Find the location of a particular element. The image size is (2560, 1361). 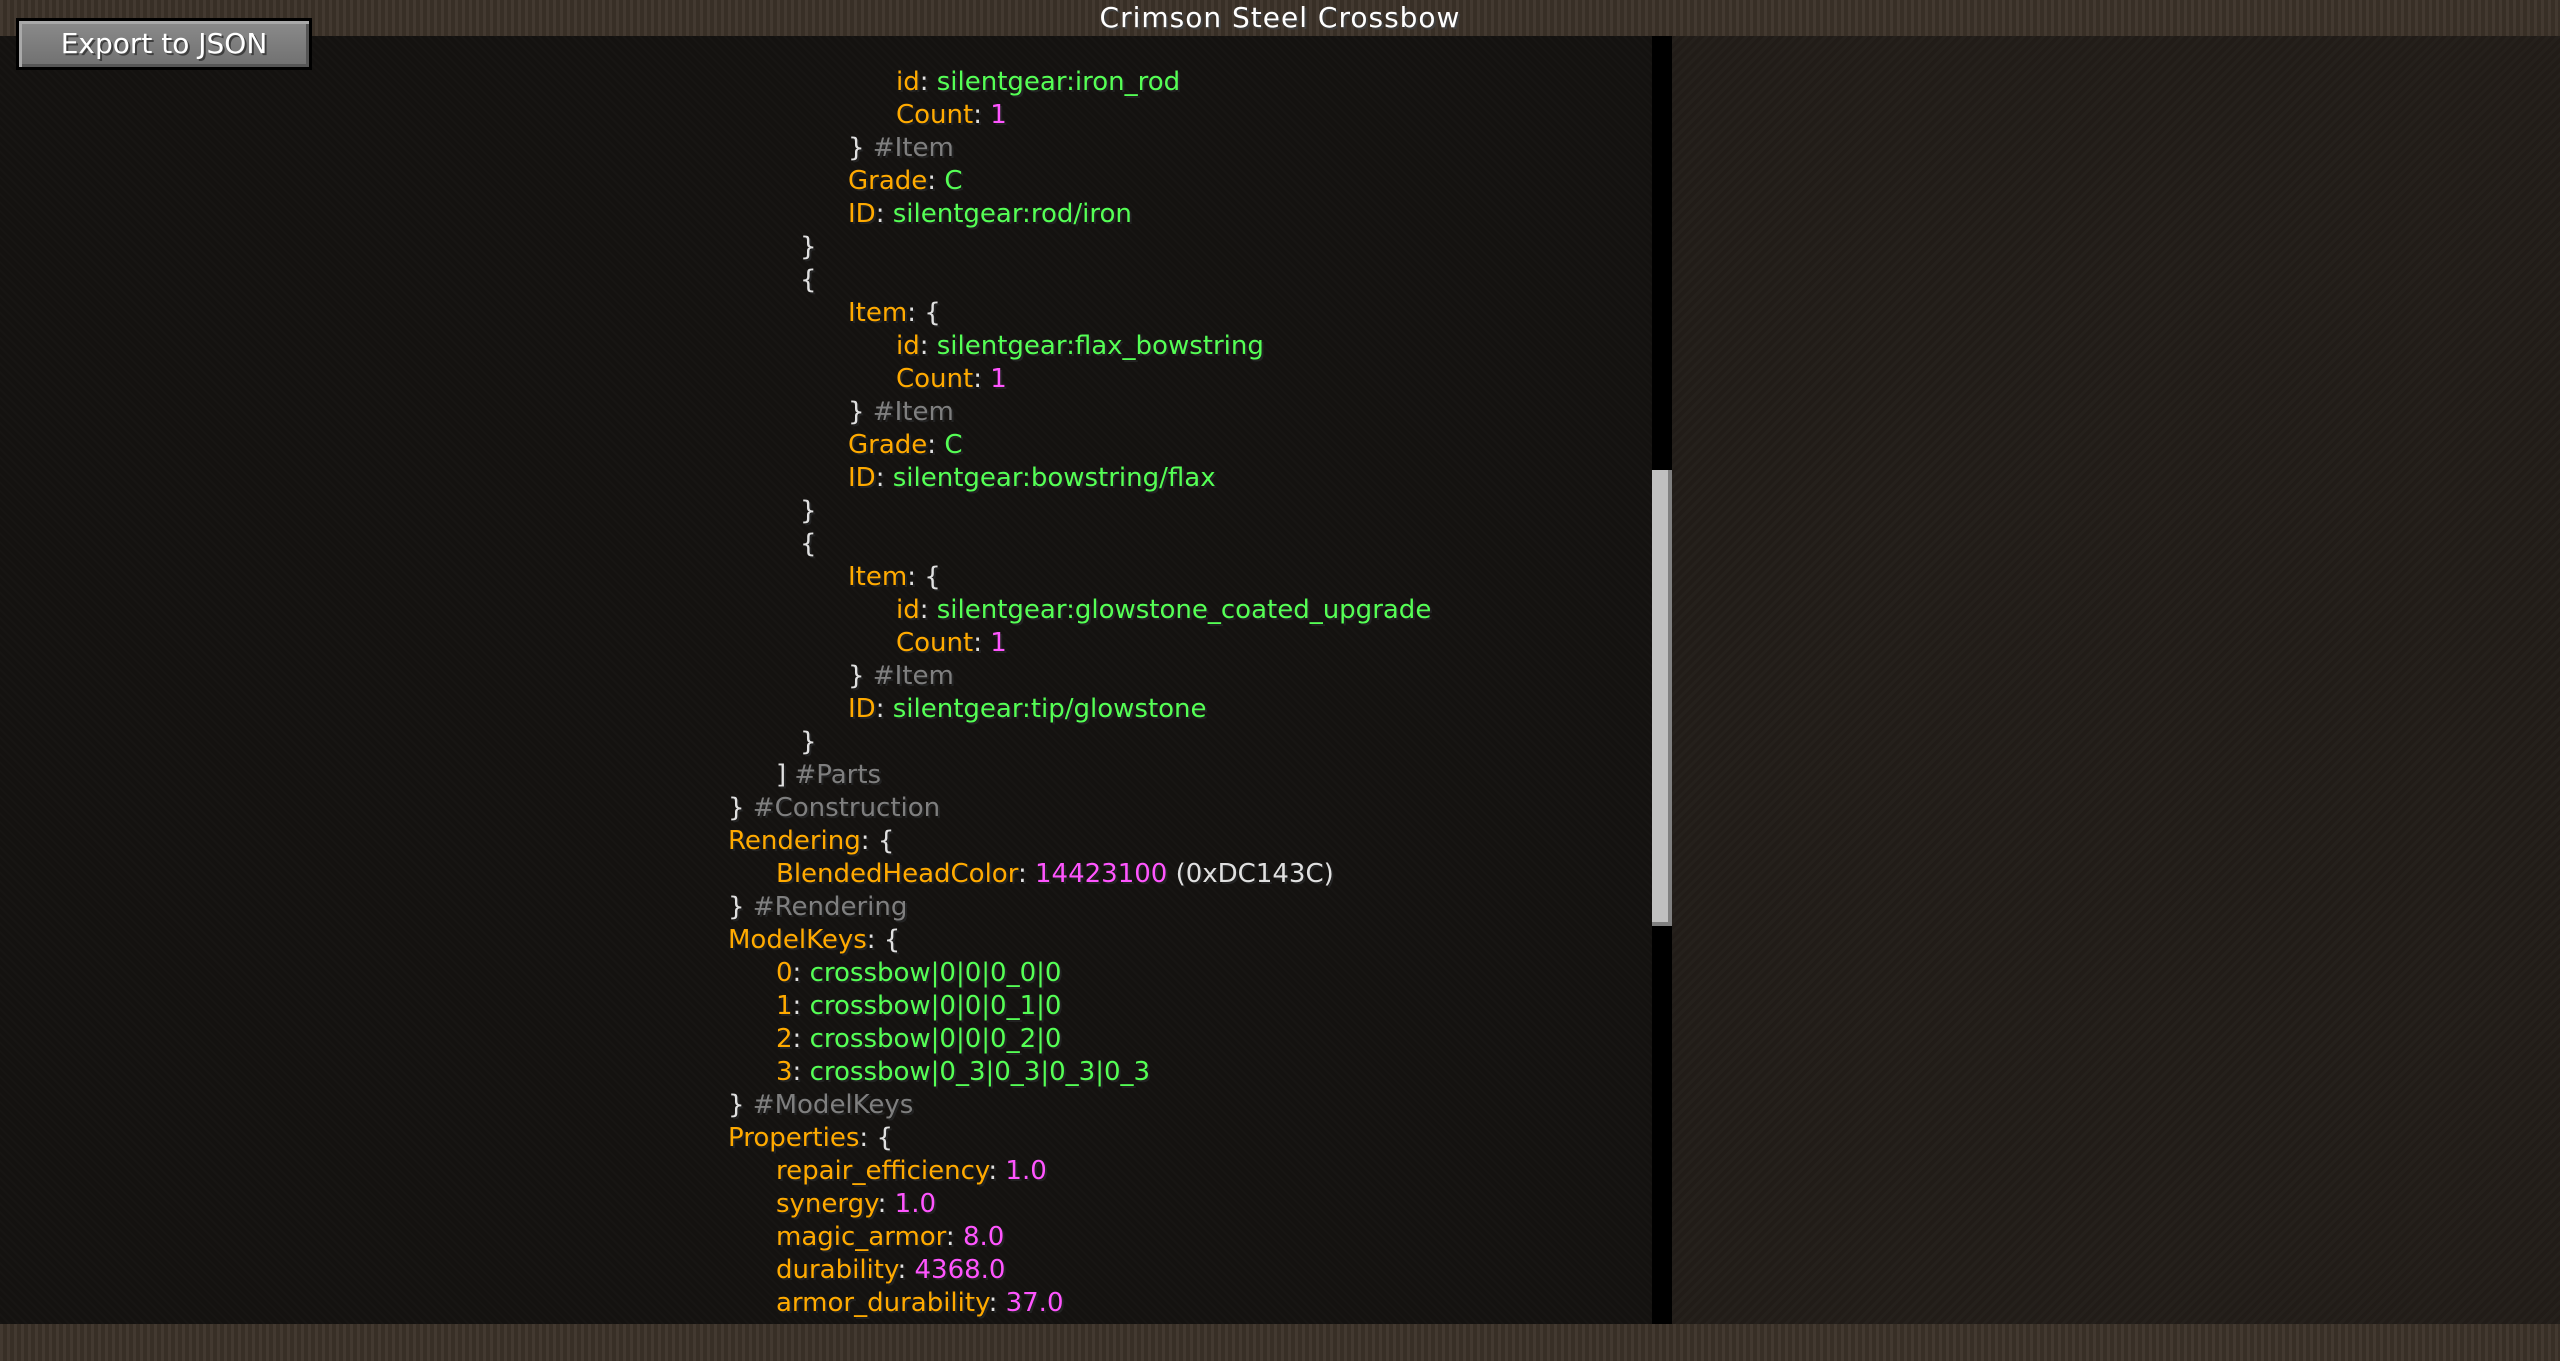

tree-value: crossbow|0|0|0_1|0 is located at coordinates (935, 1006).